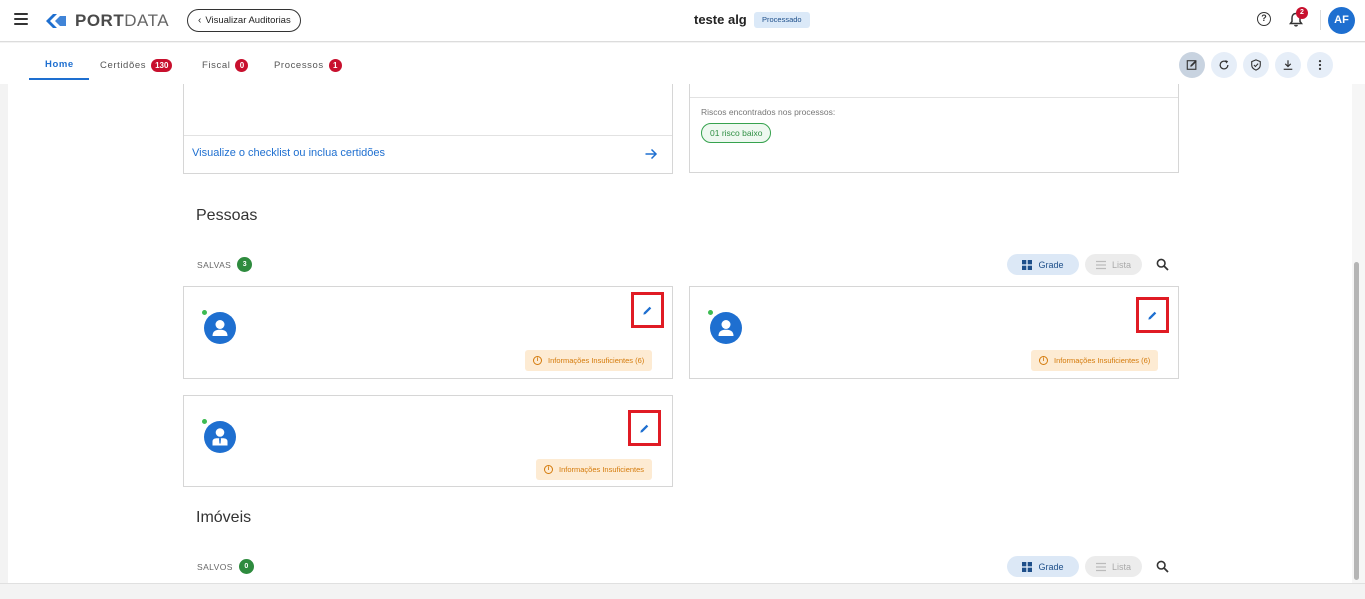 The height and width of the screenshot is (599, 1365). Describe the element at coordinates (21, 19) in the screenshot. I see `menu-icon` at that location.